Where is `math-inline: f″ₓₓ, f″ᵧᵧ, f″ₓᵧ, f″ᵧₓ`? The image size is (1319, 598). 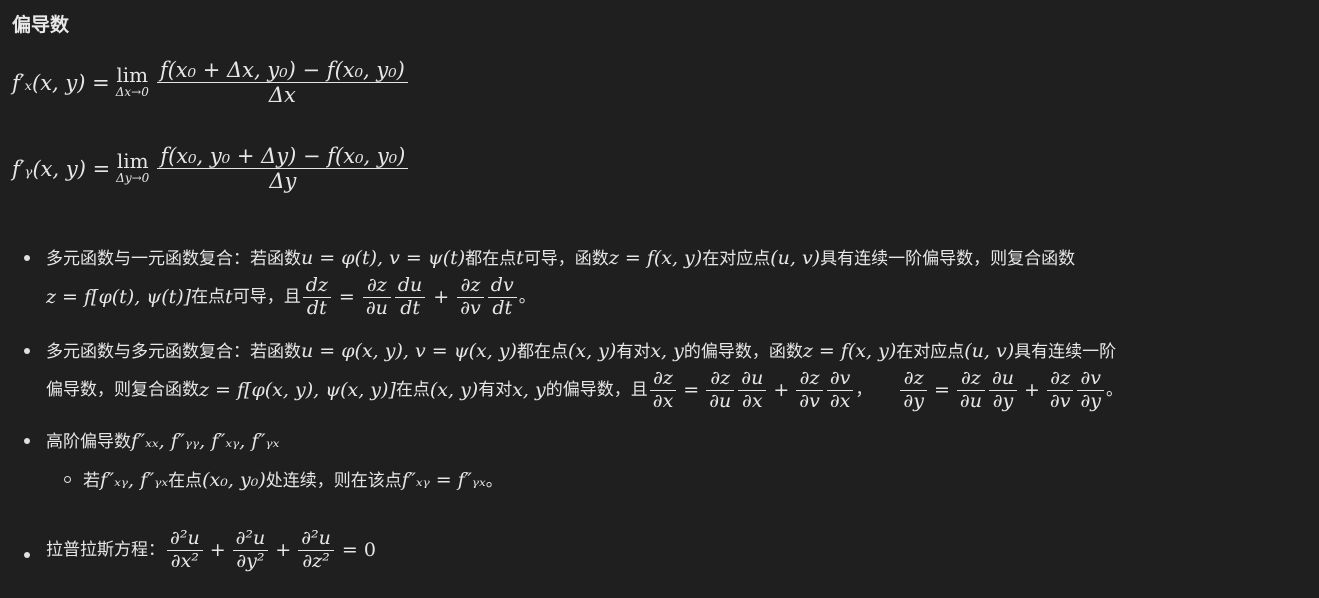
math-inline: f″ₓₓ, f″ᵧᵧ, f″ₓᵧ, f″ᵧₓ is located at coordinates (205, 441).